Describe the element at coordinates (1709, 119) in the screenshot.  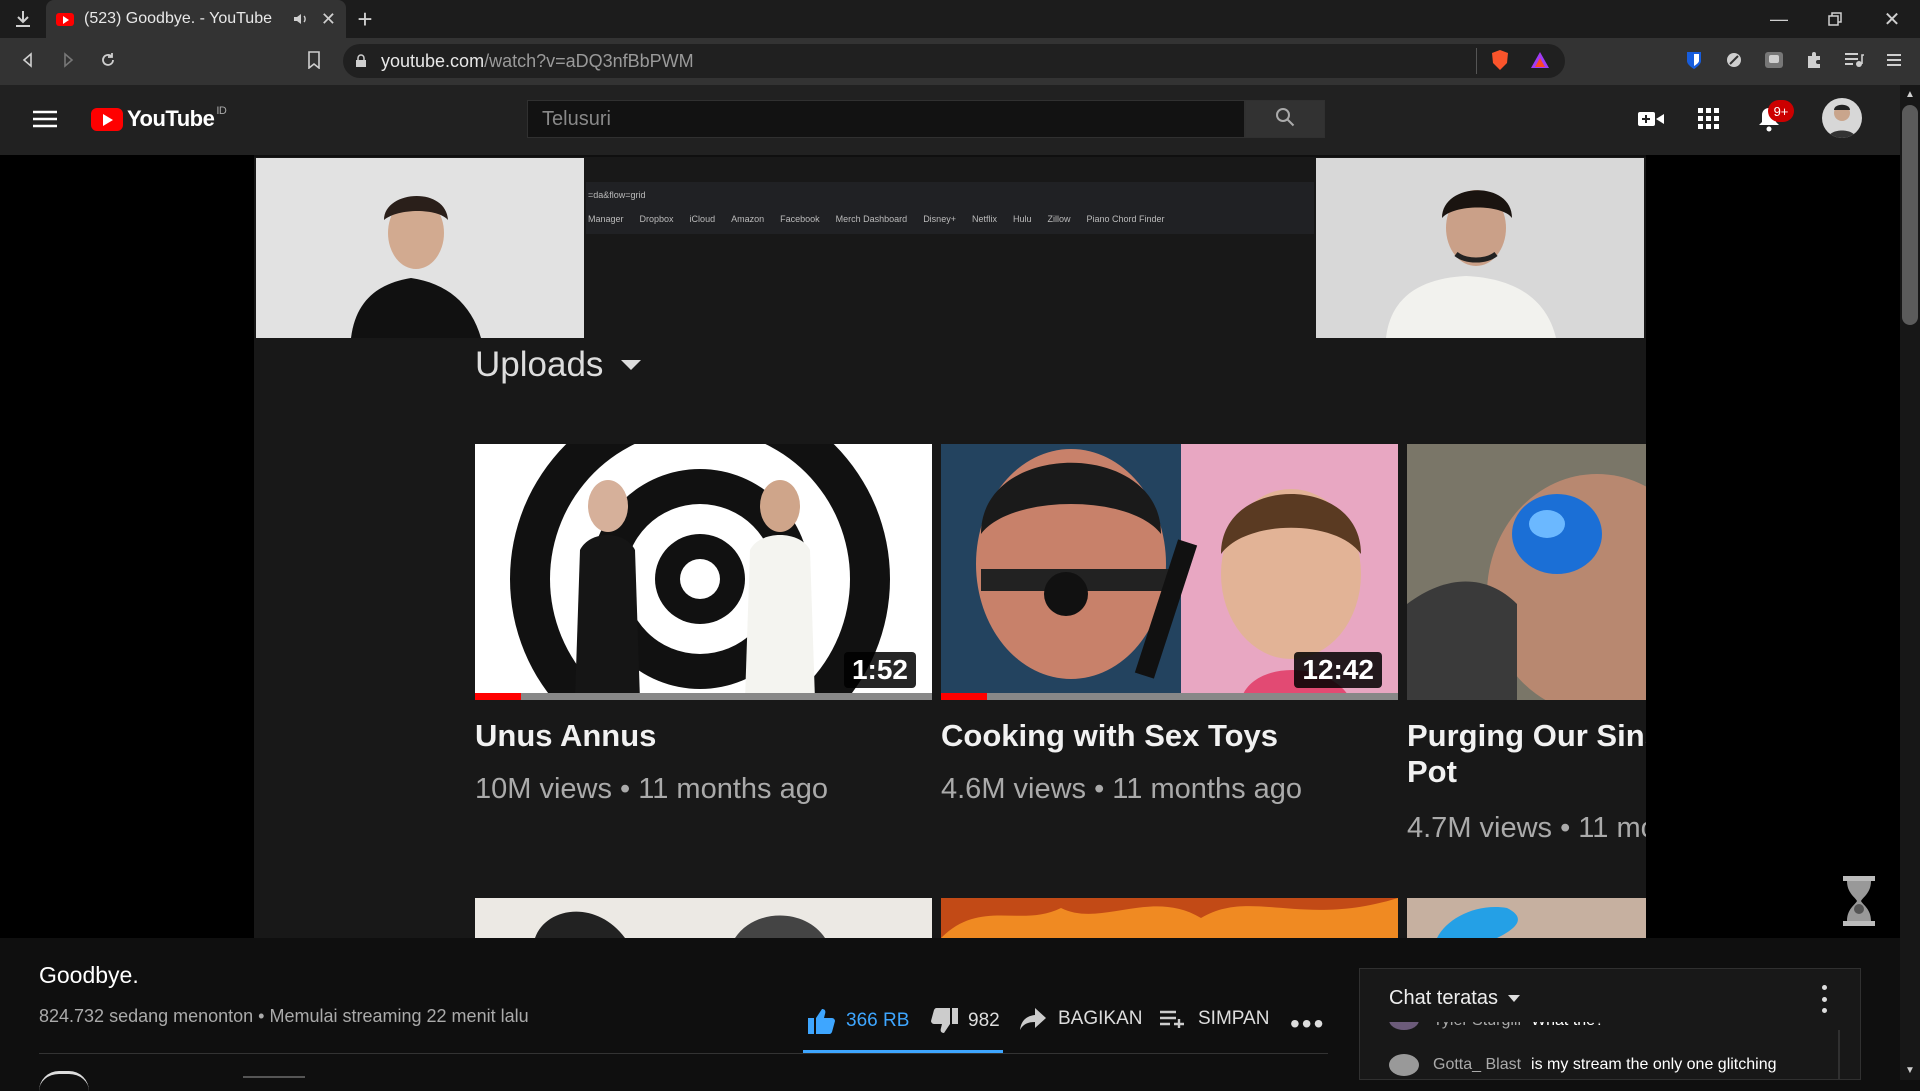
I see `apps-grid-icon` at that location.